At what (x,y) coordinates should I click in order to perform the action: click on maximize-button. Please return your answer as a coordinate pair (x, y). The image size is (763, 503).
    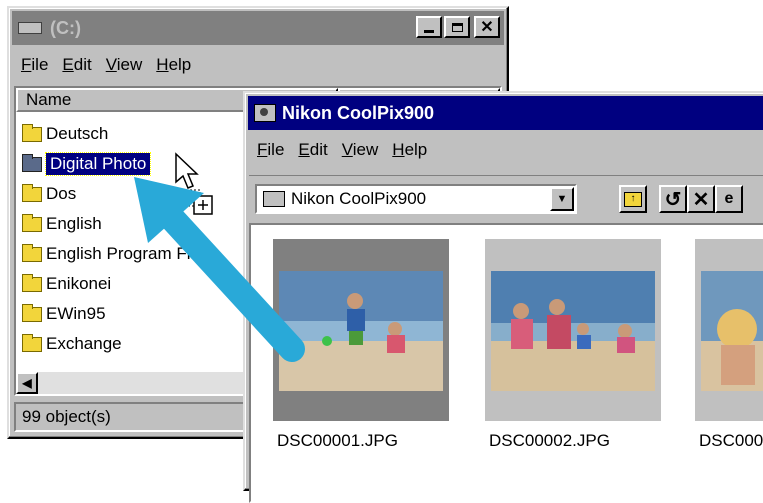
    Looking at the image, I should click on (457, 27).